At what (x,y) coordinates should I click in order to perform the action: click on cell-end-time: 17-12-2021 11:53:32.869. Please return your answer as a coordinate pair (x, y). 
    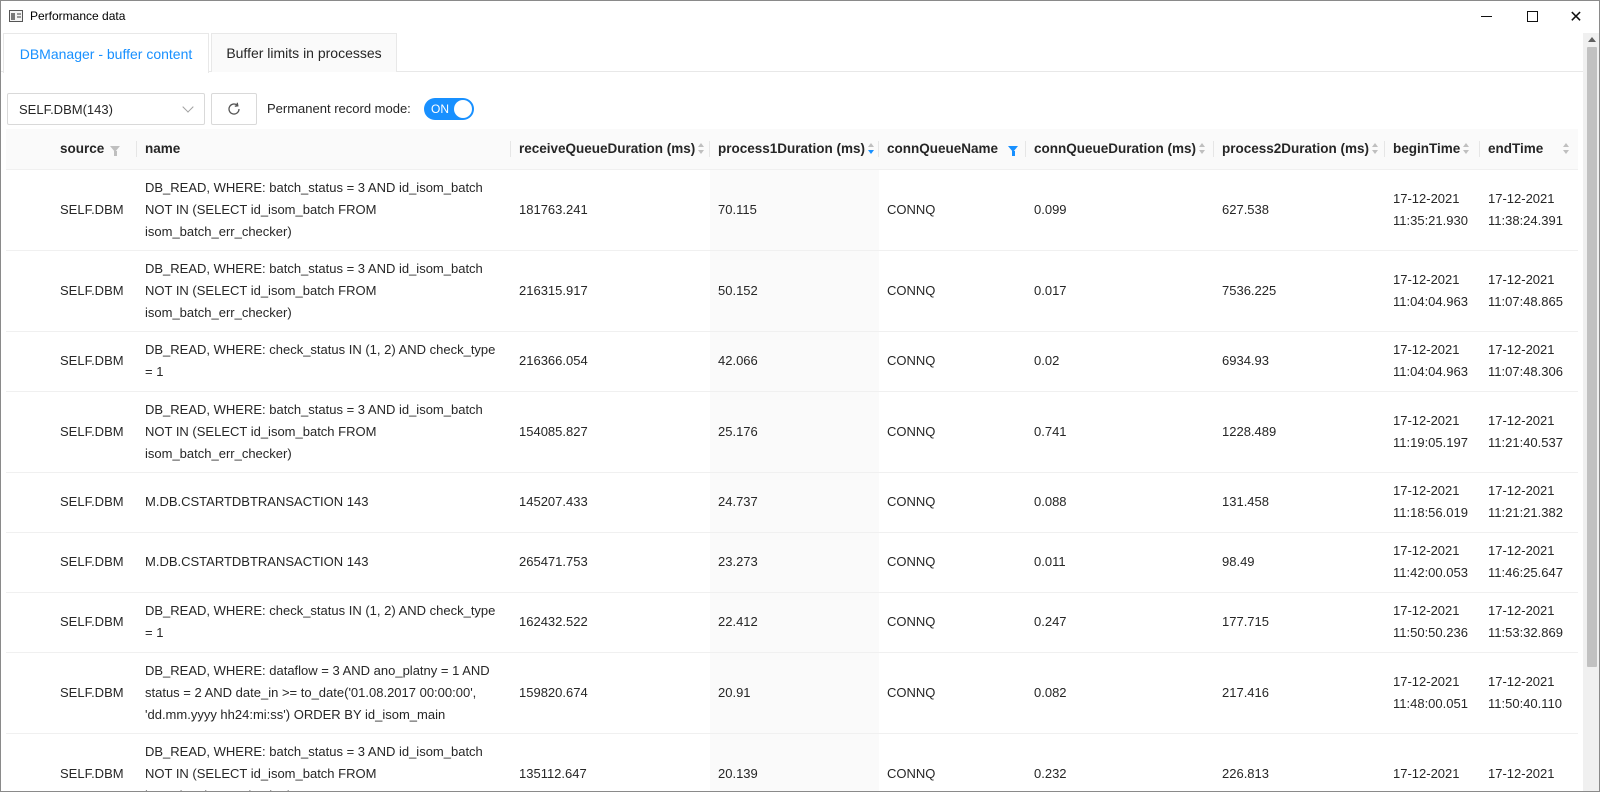
    Looking at the image, I should click on (1529, 622).